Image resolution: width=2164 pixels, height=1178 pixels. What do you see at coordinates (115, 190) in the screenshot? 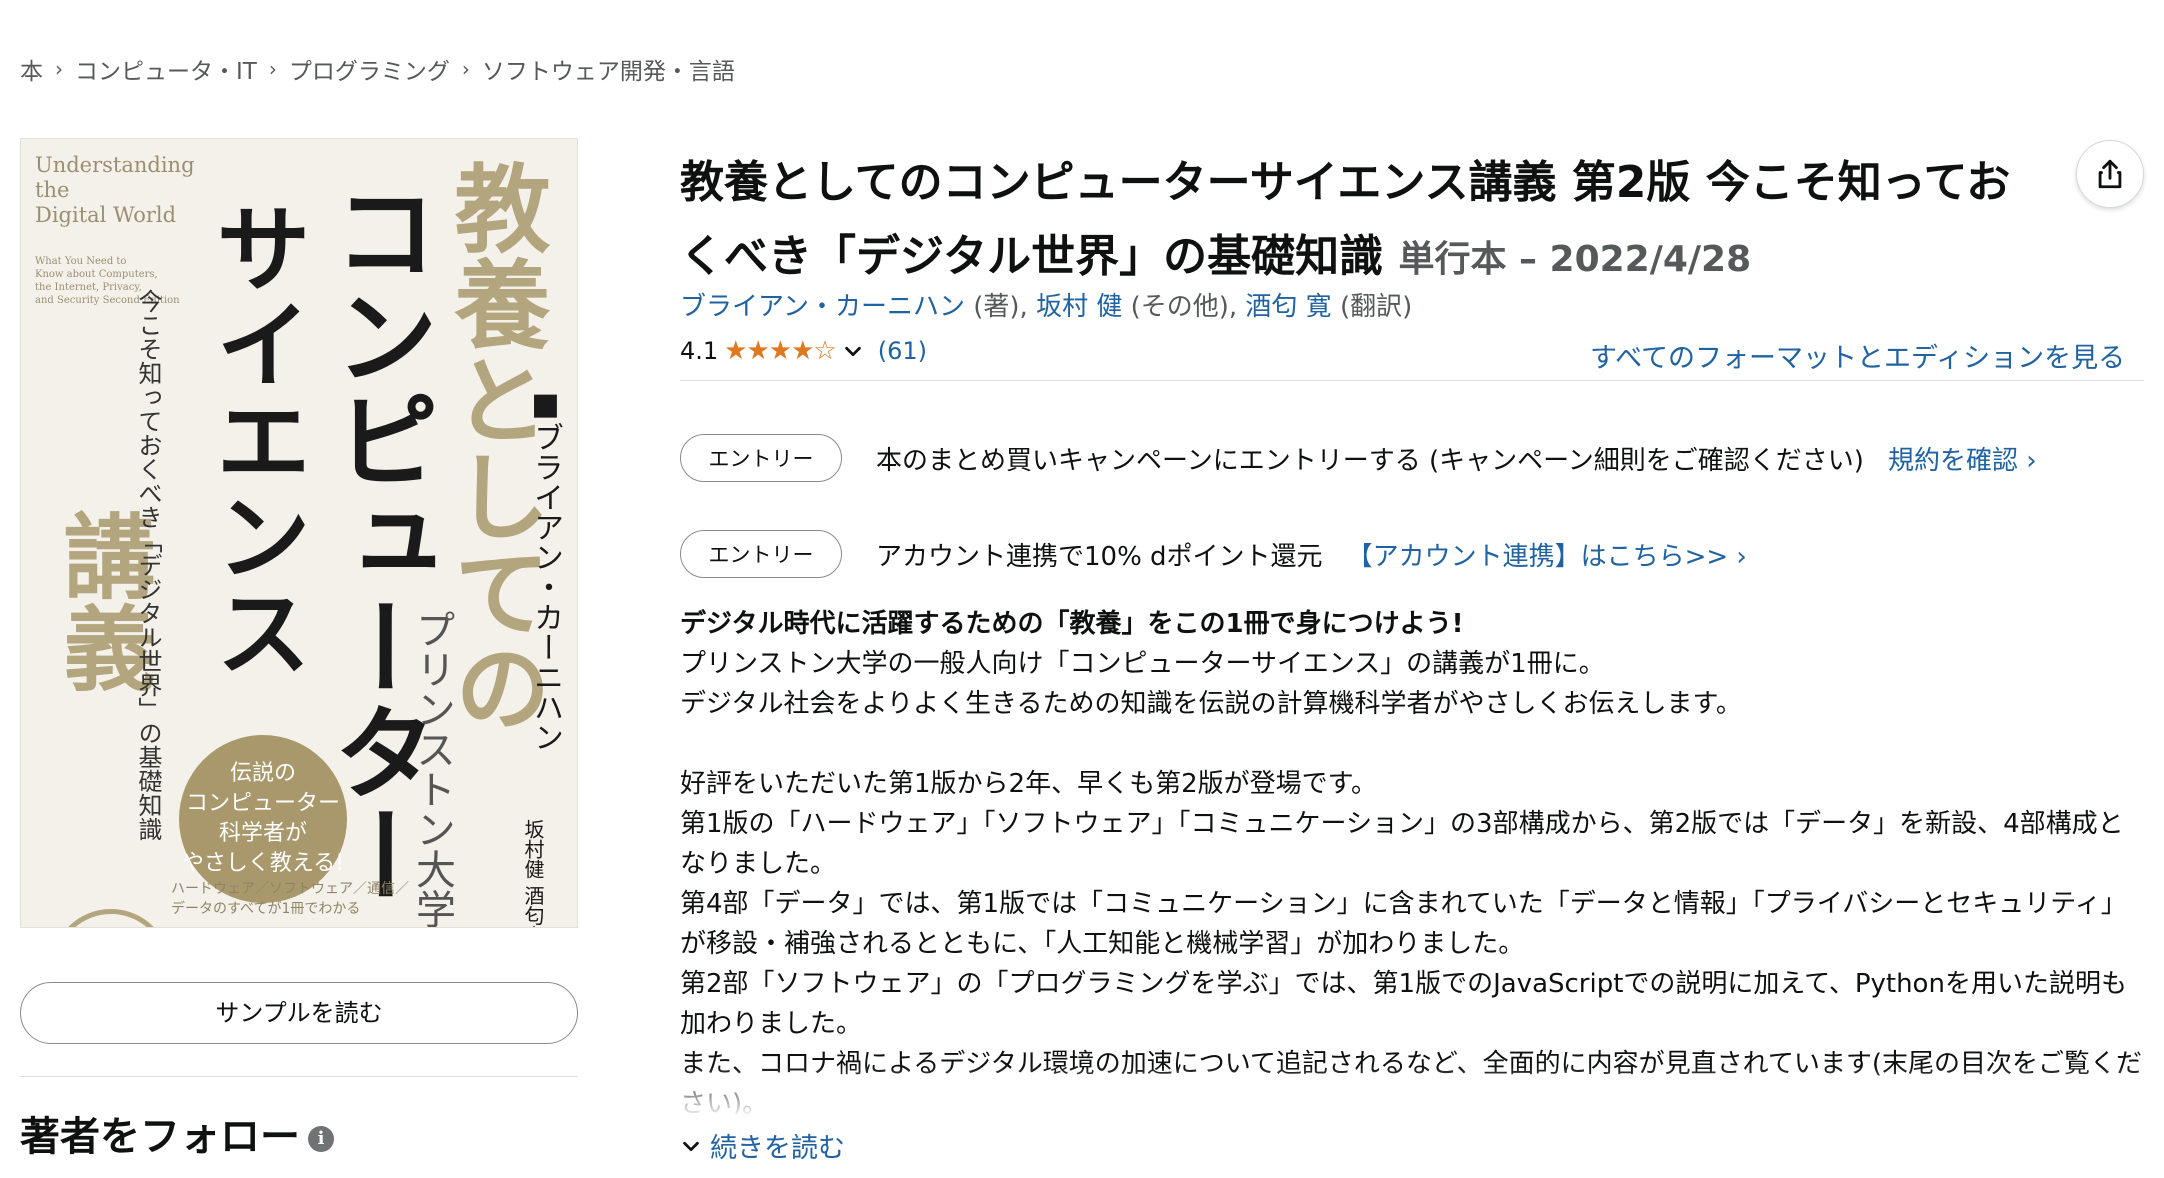
I see `cover-english-title: Understanding the Digital World` at bounding box center [115, 190].